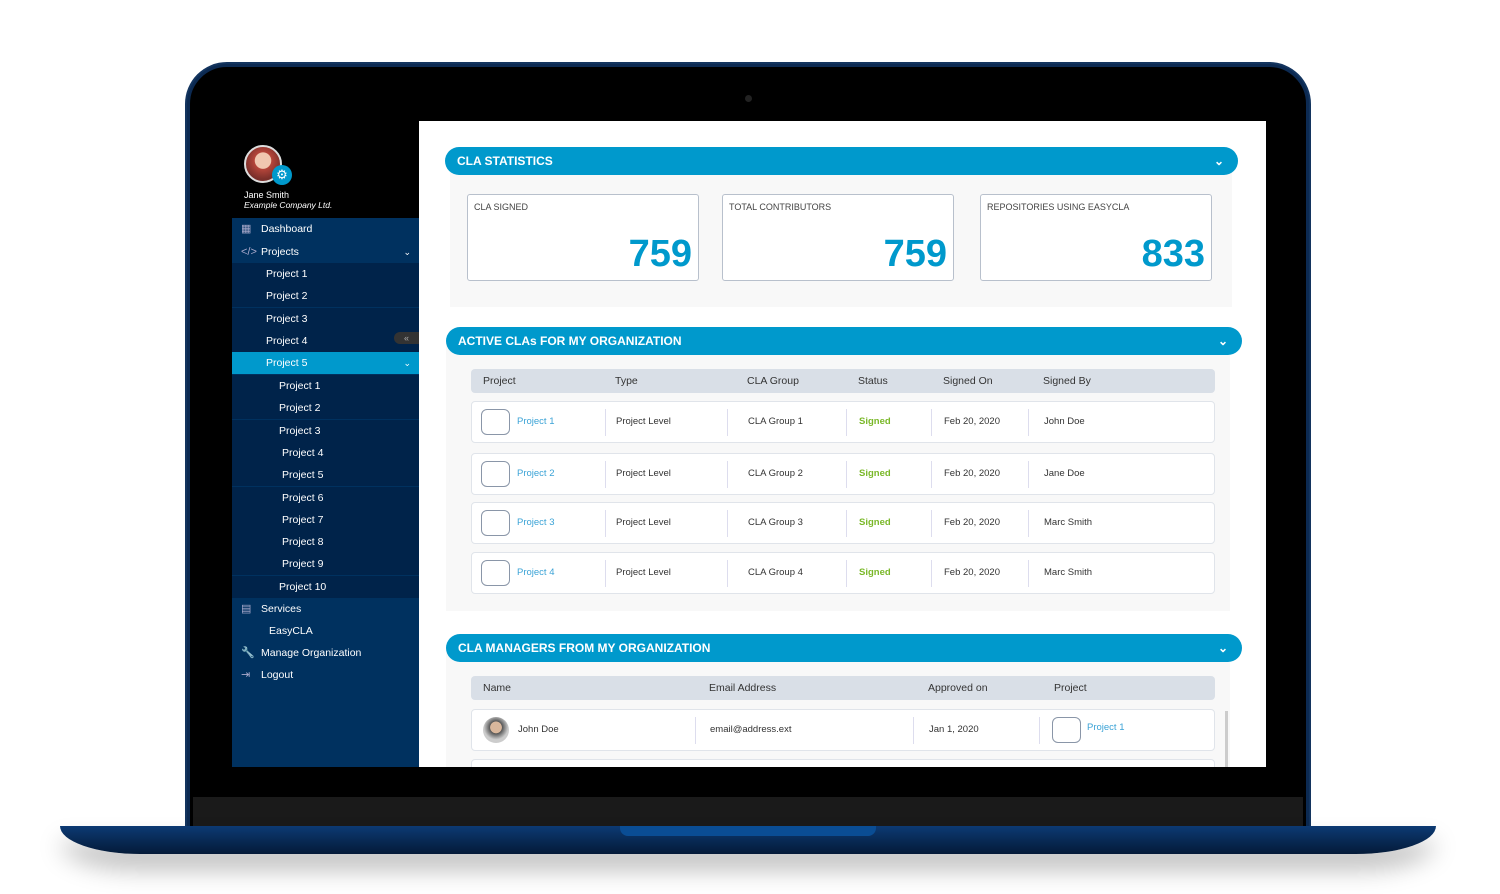 The height and width of the screenshot is (894, 1500). Describe the element at coordinates (626, 381) in the screenshot. I see `column-header: Type` at that location.